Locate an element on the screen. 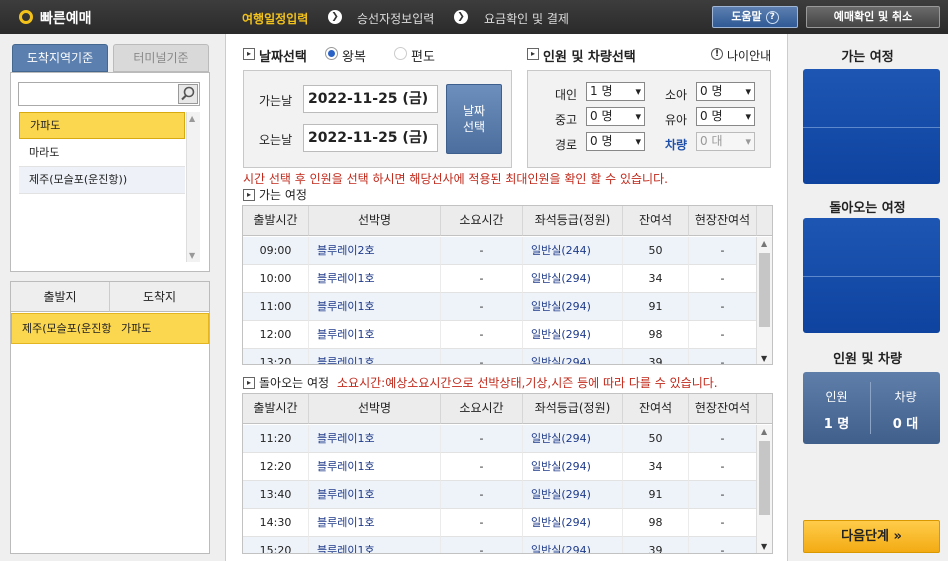  inbound-row: 15:20 블루레이1호 - 일반실(294) 39- is located at coordinates (500, 545).